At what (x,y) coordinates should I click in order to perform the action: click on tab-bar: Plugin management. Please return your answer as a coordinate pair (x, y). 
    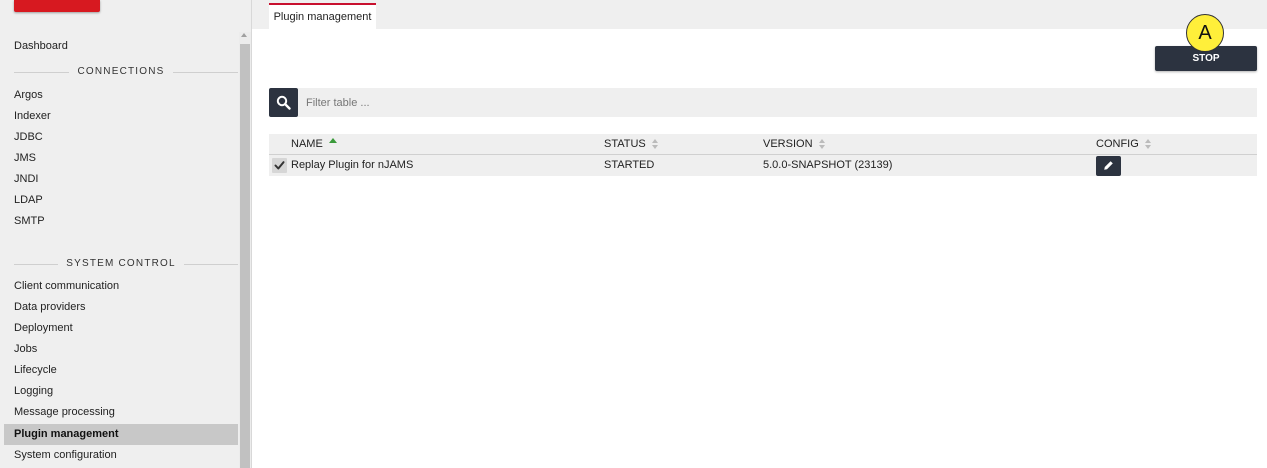
    Looking at the image, I should click on (759, 14).